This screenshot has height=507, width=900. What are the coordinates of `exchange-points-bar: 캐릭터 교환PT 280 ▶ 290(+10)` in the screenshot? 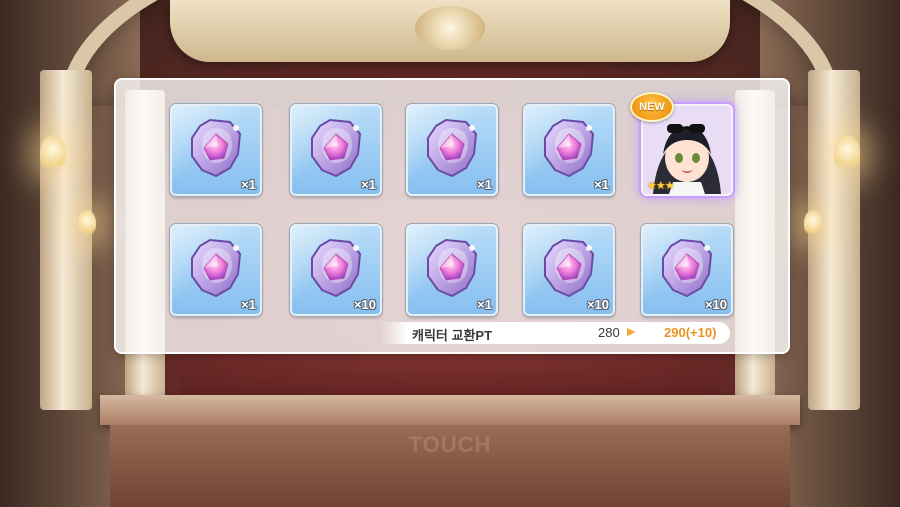 It's located at (555, 333).